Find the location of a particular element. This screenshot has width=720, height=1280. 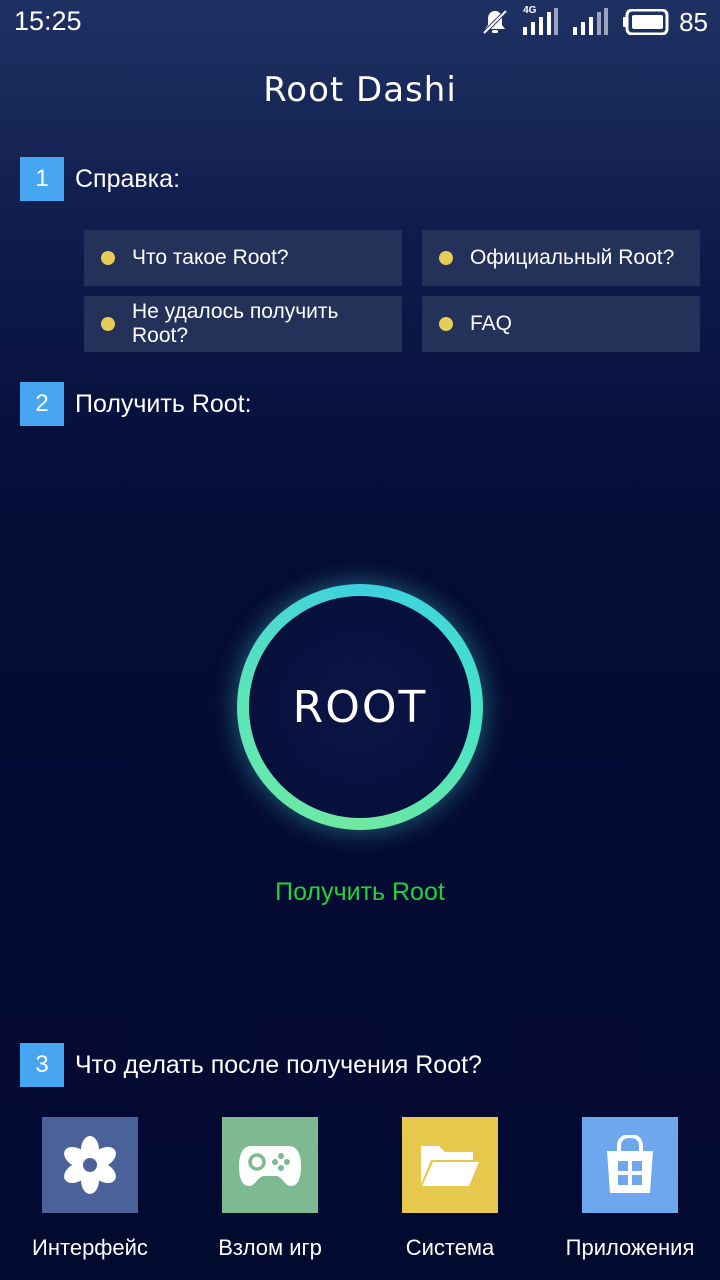

status-icons: 4G 85 is located at coordinates (594, 21).